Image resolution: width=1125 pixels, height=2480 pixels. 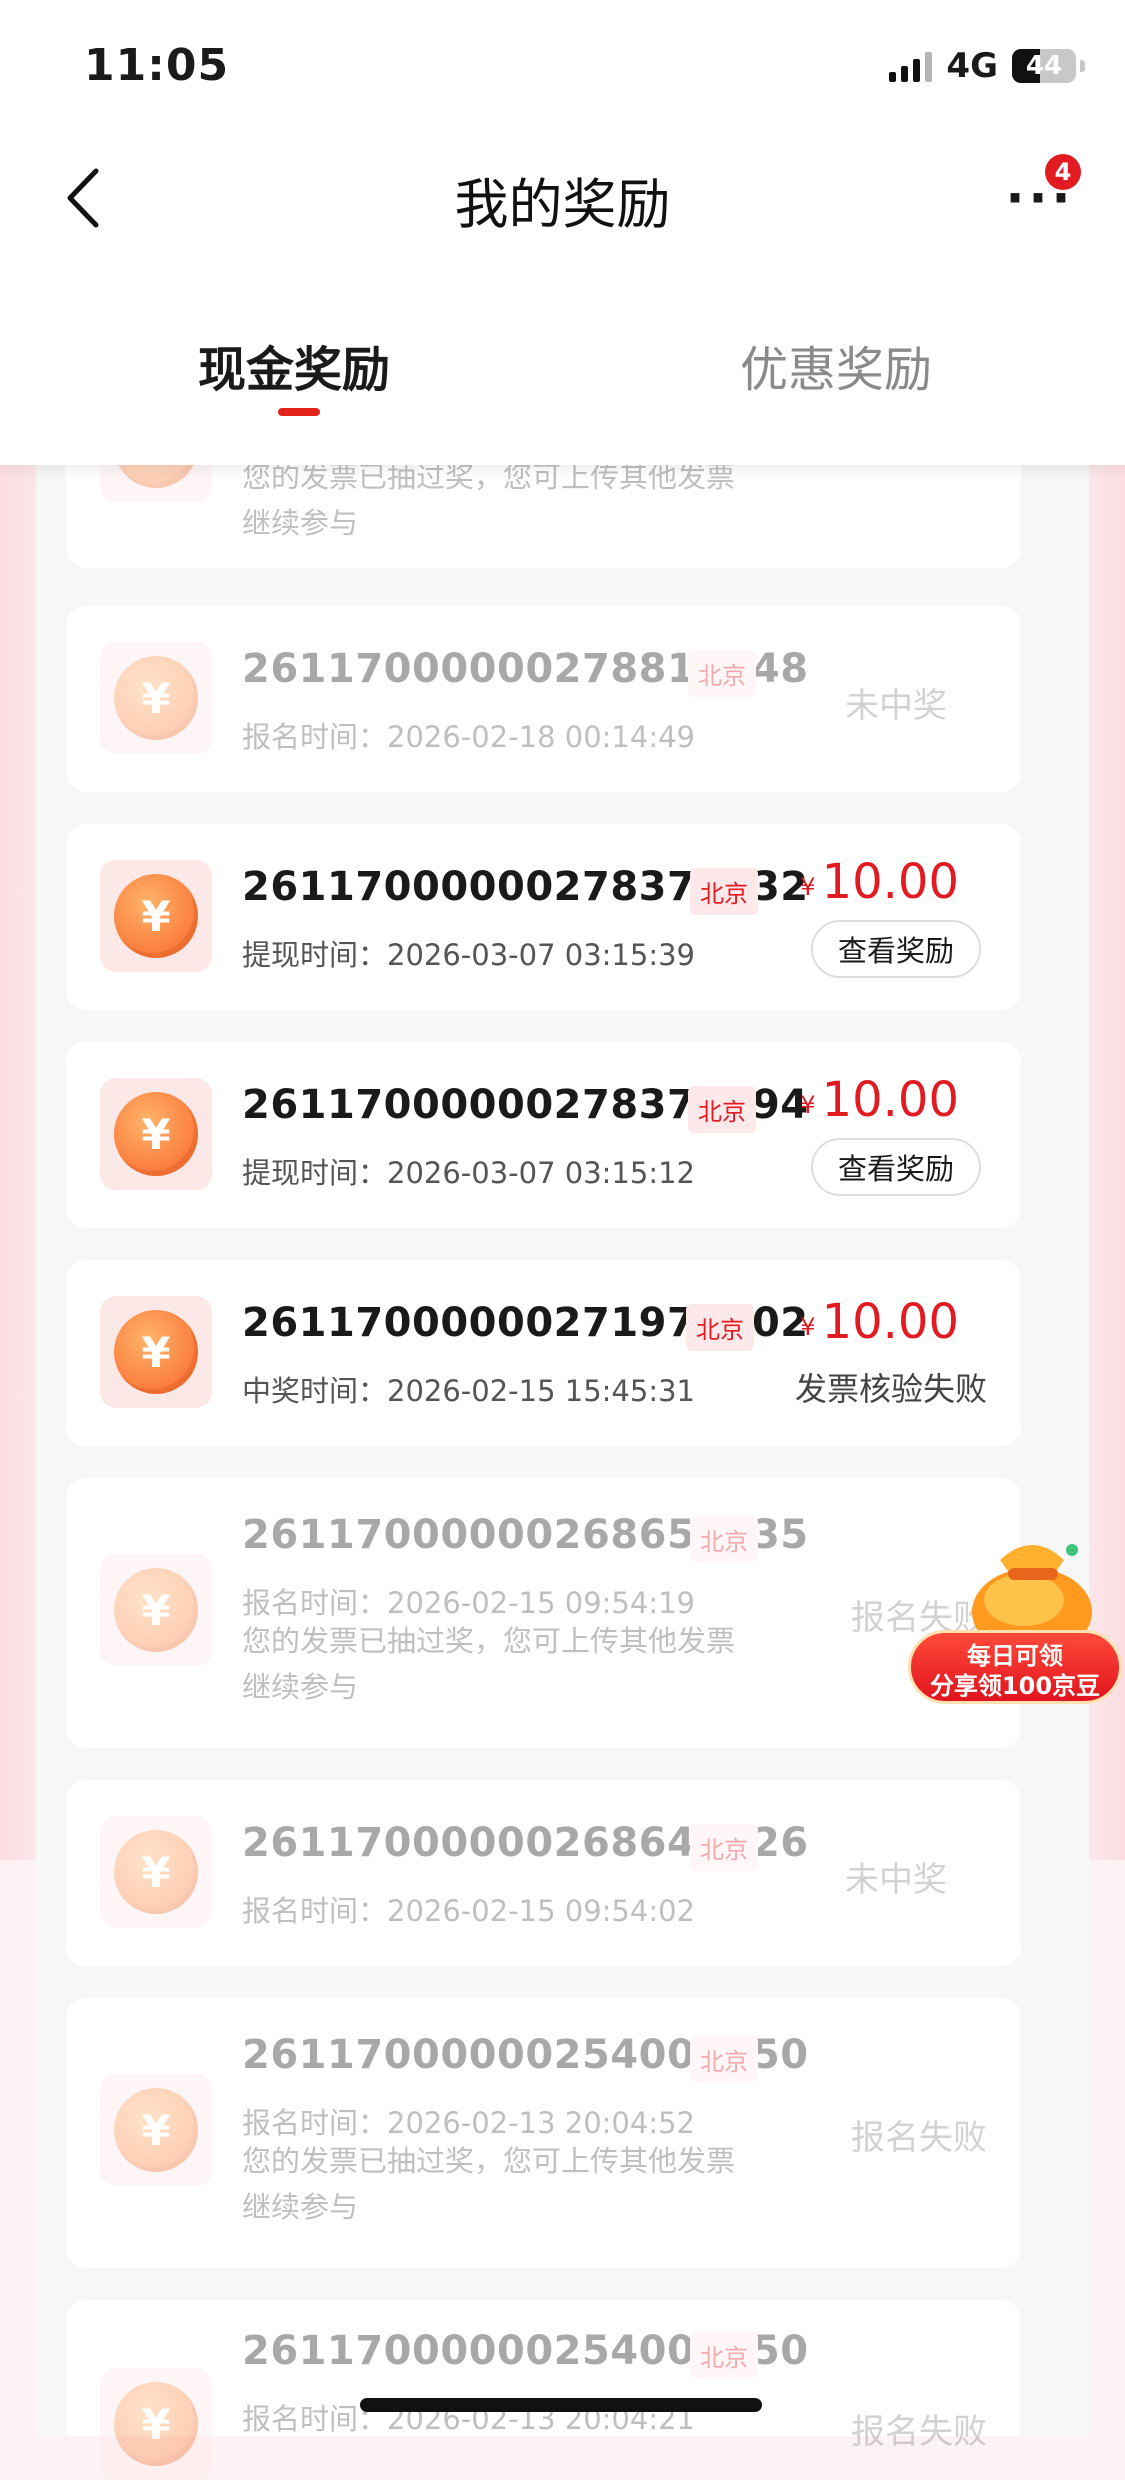 I want to click on battery-icon: 44, so click(x=1044, y=66).